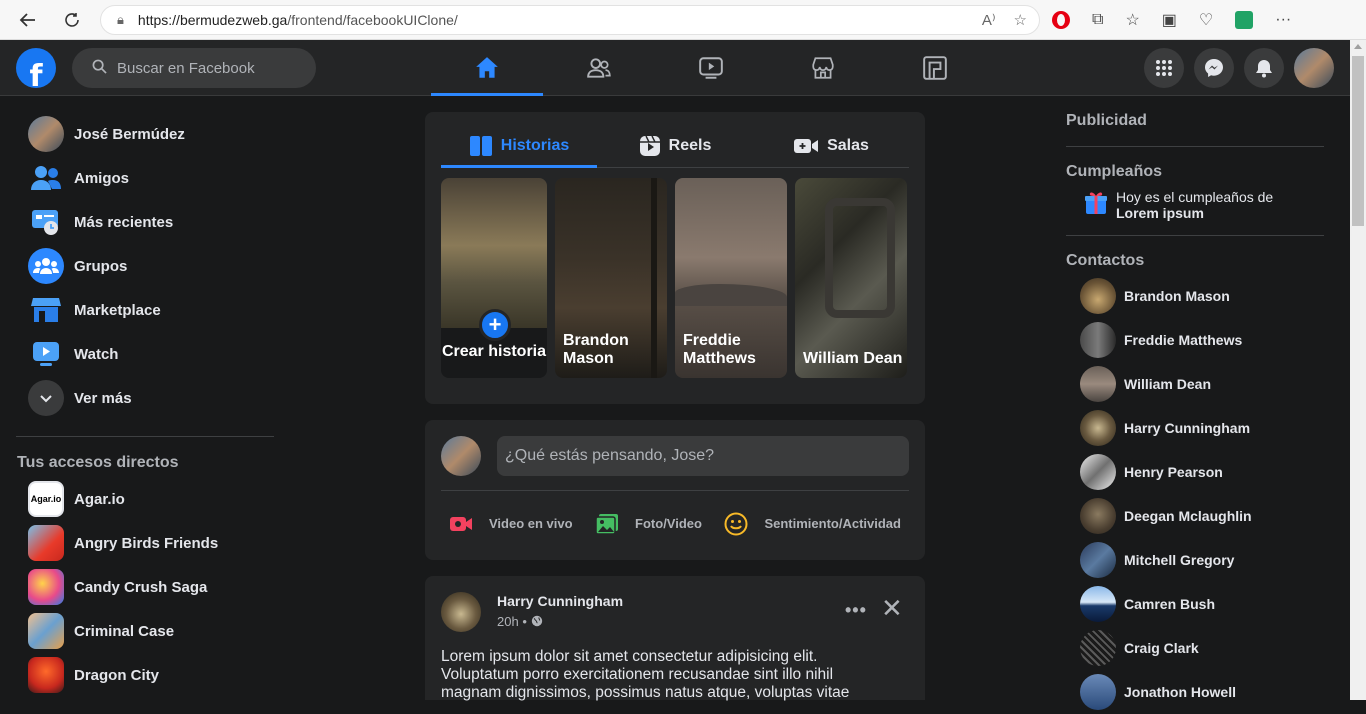 The height and width of the screenshot is (714, 1366). I want to click on shortcut-criminal-case: Criminal Case, so click(146, 631).